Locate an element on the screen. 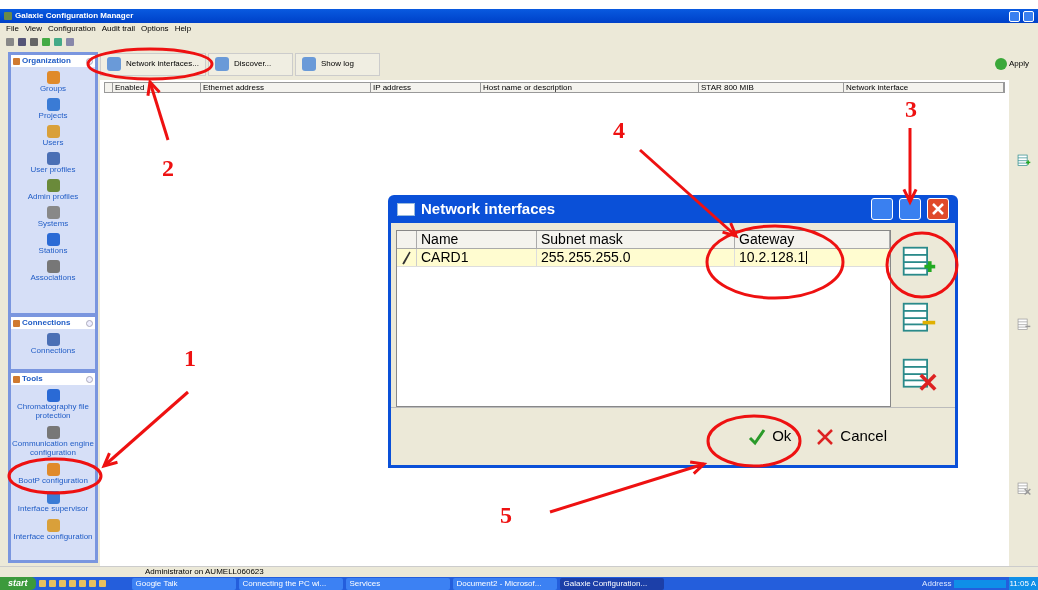 Image resolution: width=1038 pixels, height=590 pixels. menu-item: Options is located at coordinates (155, 29).